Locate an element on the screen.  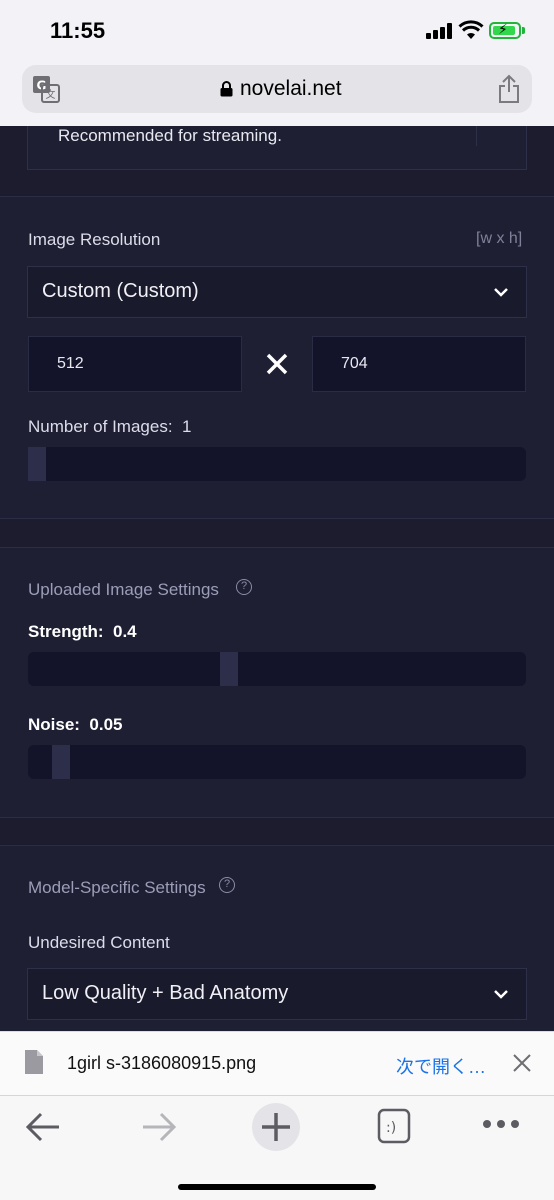
number-of-images-value: 1 is located at coordinates (187, 426).